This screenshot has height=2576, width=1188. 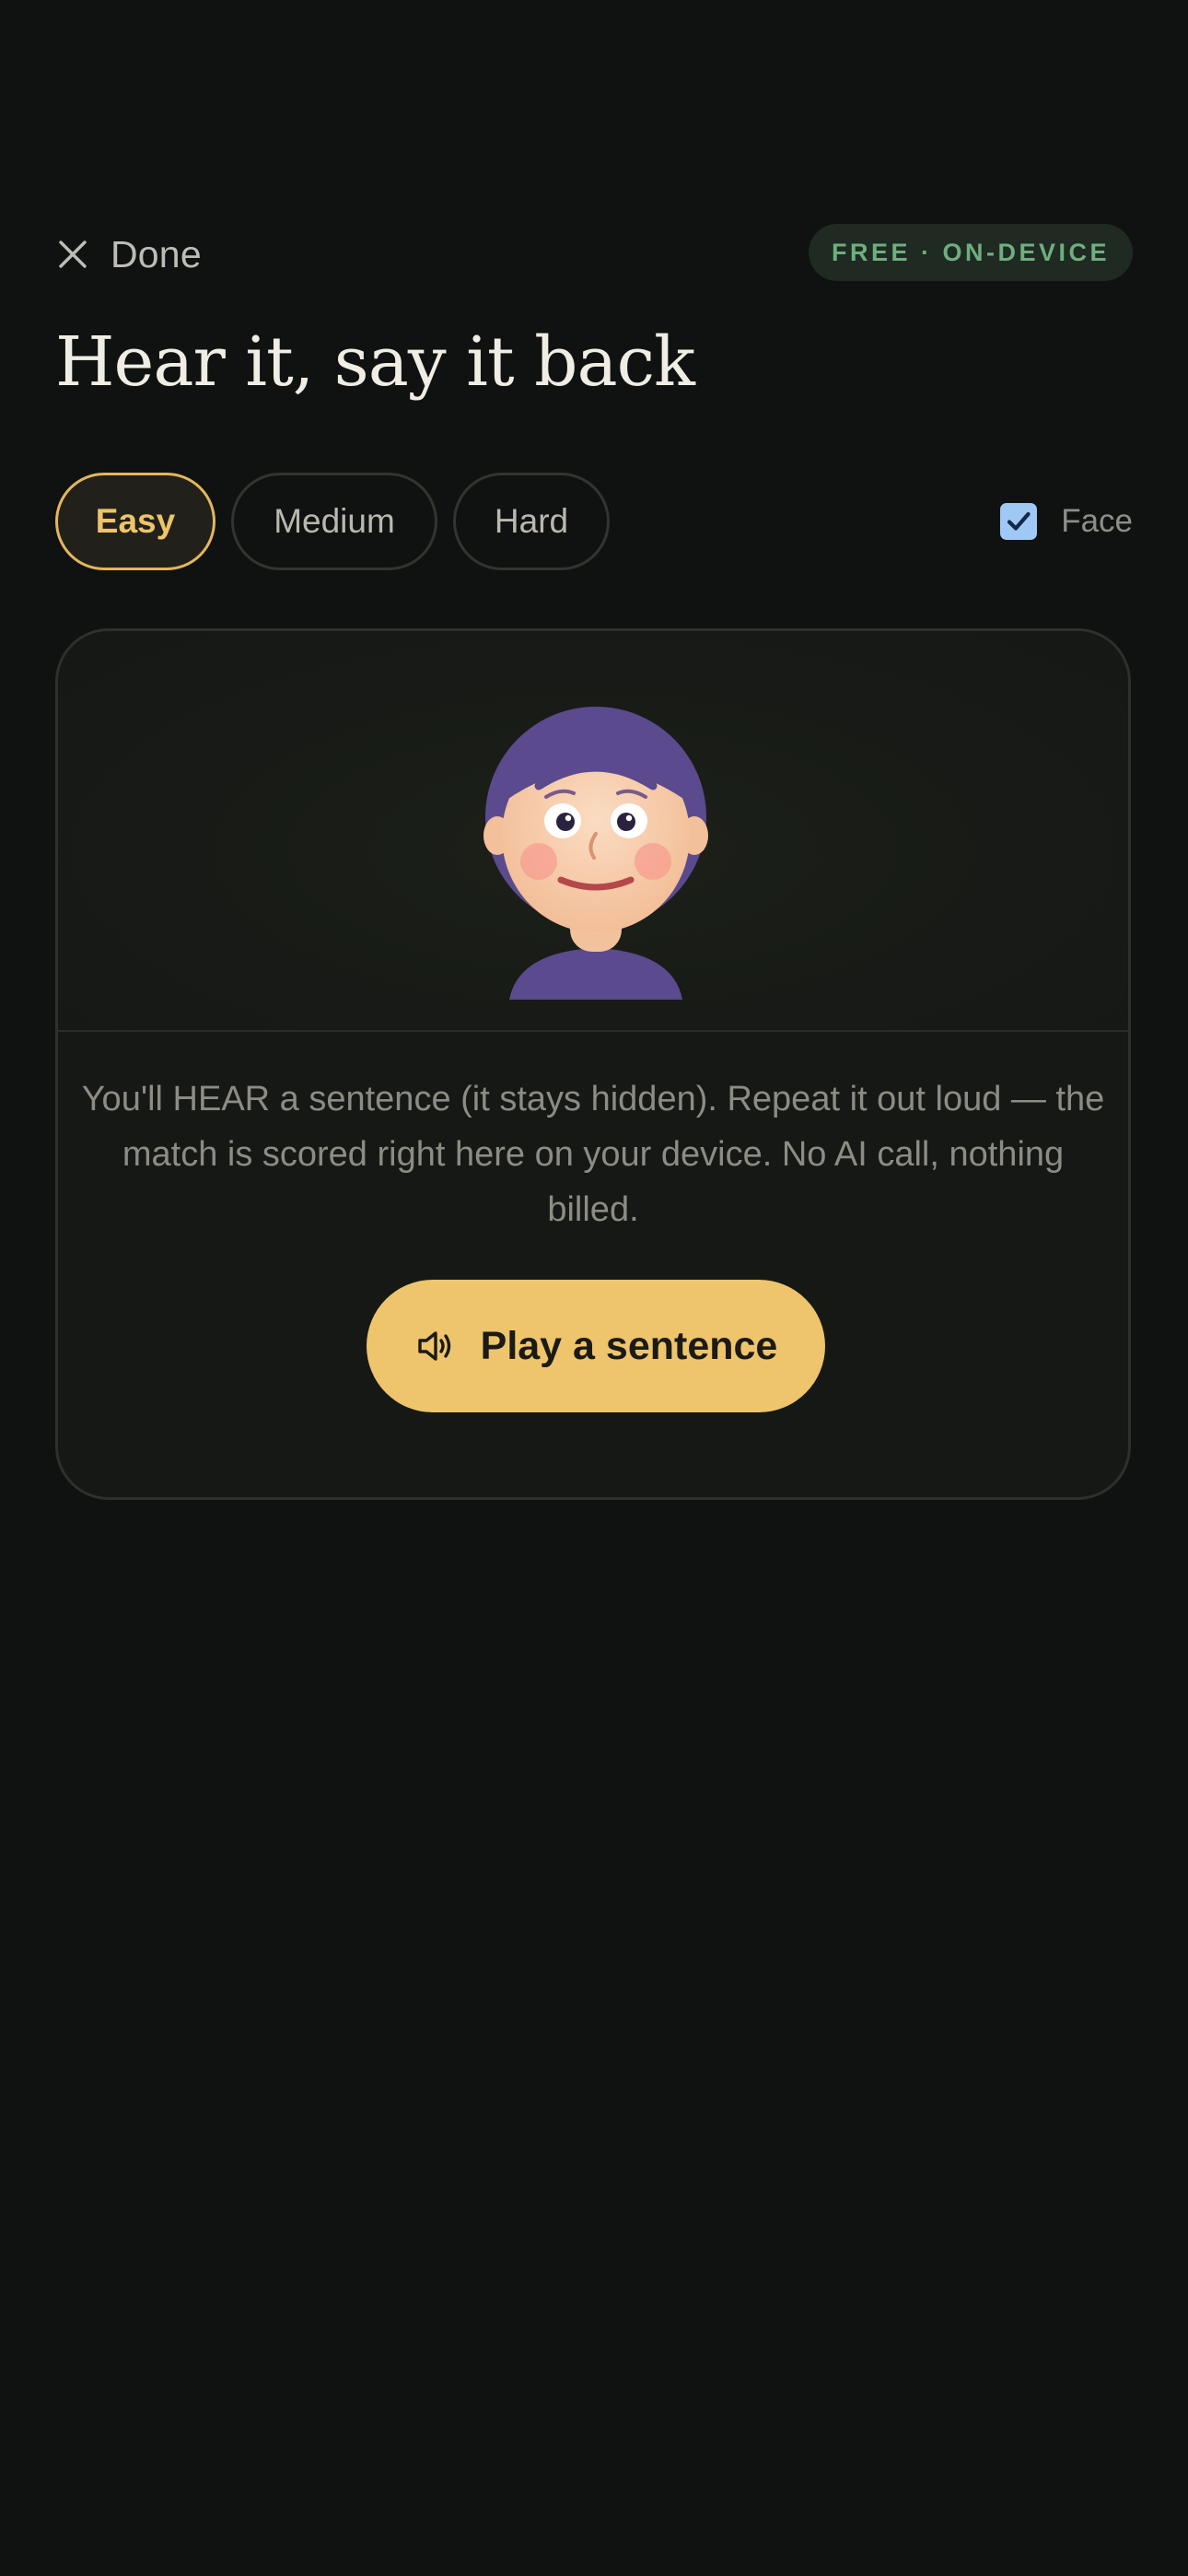 I want to click on speaker-icon, so click(x=433, y=1346).